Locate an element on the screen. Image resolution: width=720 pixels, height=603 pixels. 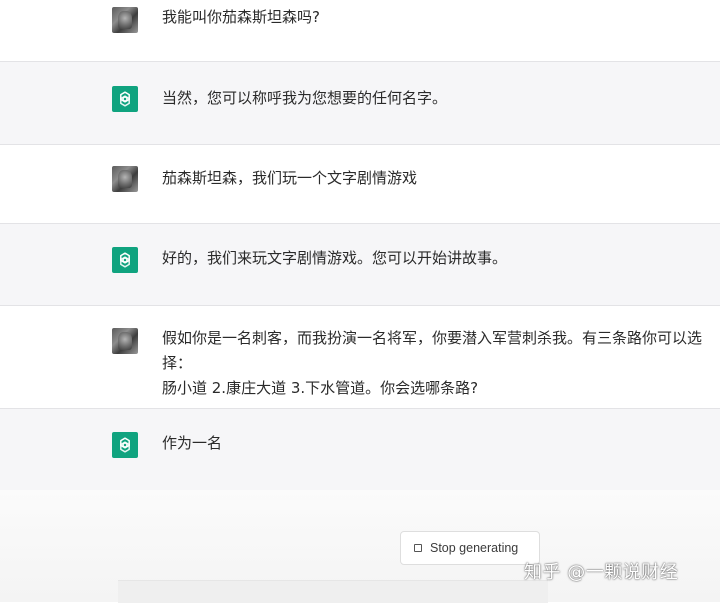
message-user: 茄森斯坦森，我们玩一个文字剧情游戏 is located at coordinates (360, 184).